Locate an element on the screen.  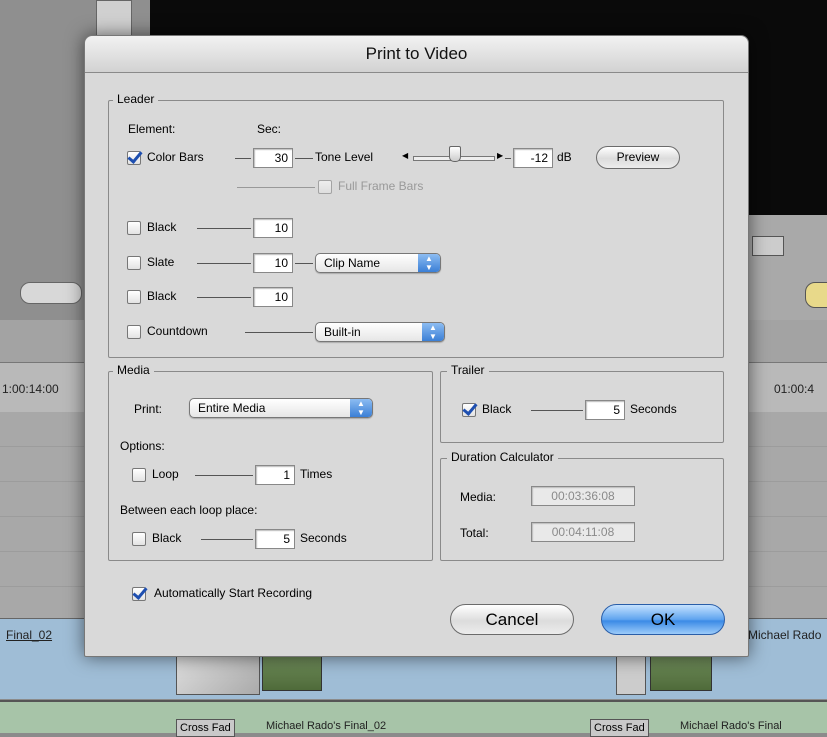
ok-button: OK is located at coordinates (663, 619).